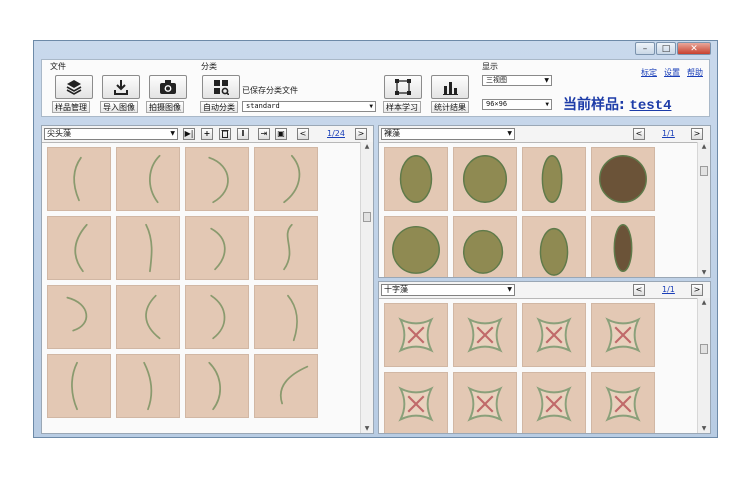  I want to click on current-sample-value: test4, so click(650, 106).